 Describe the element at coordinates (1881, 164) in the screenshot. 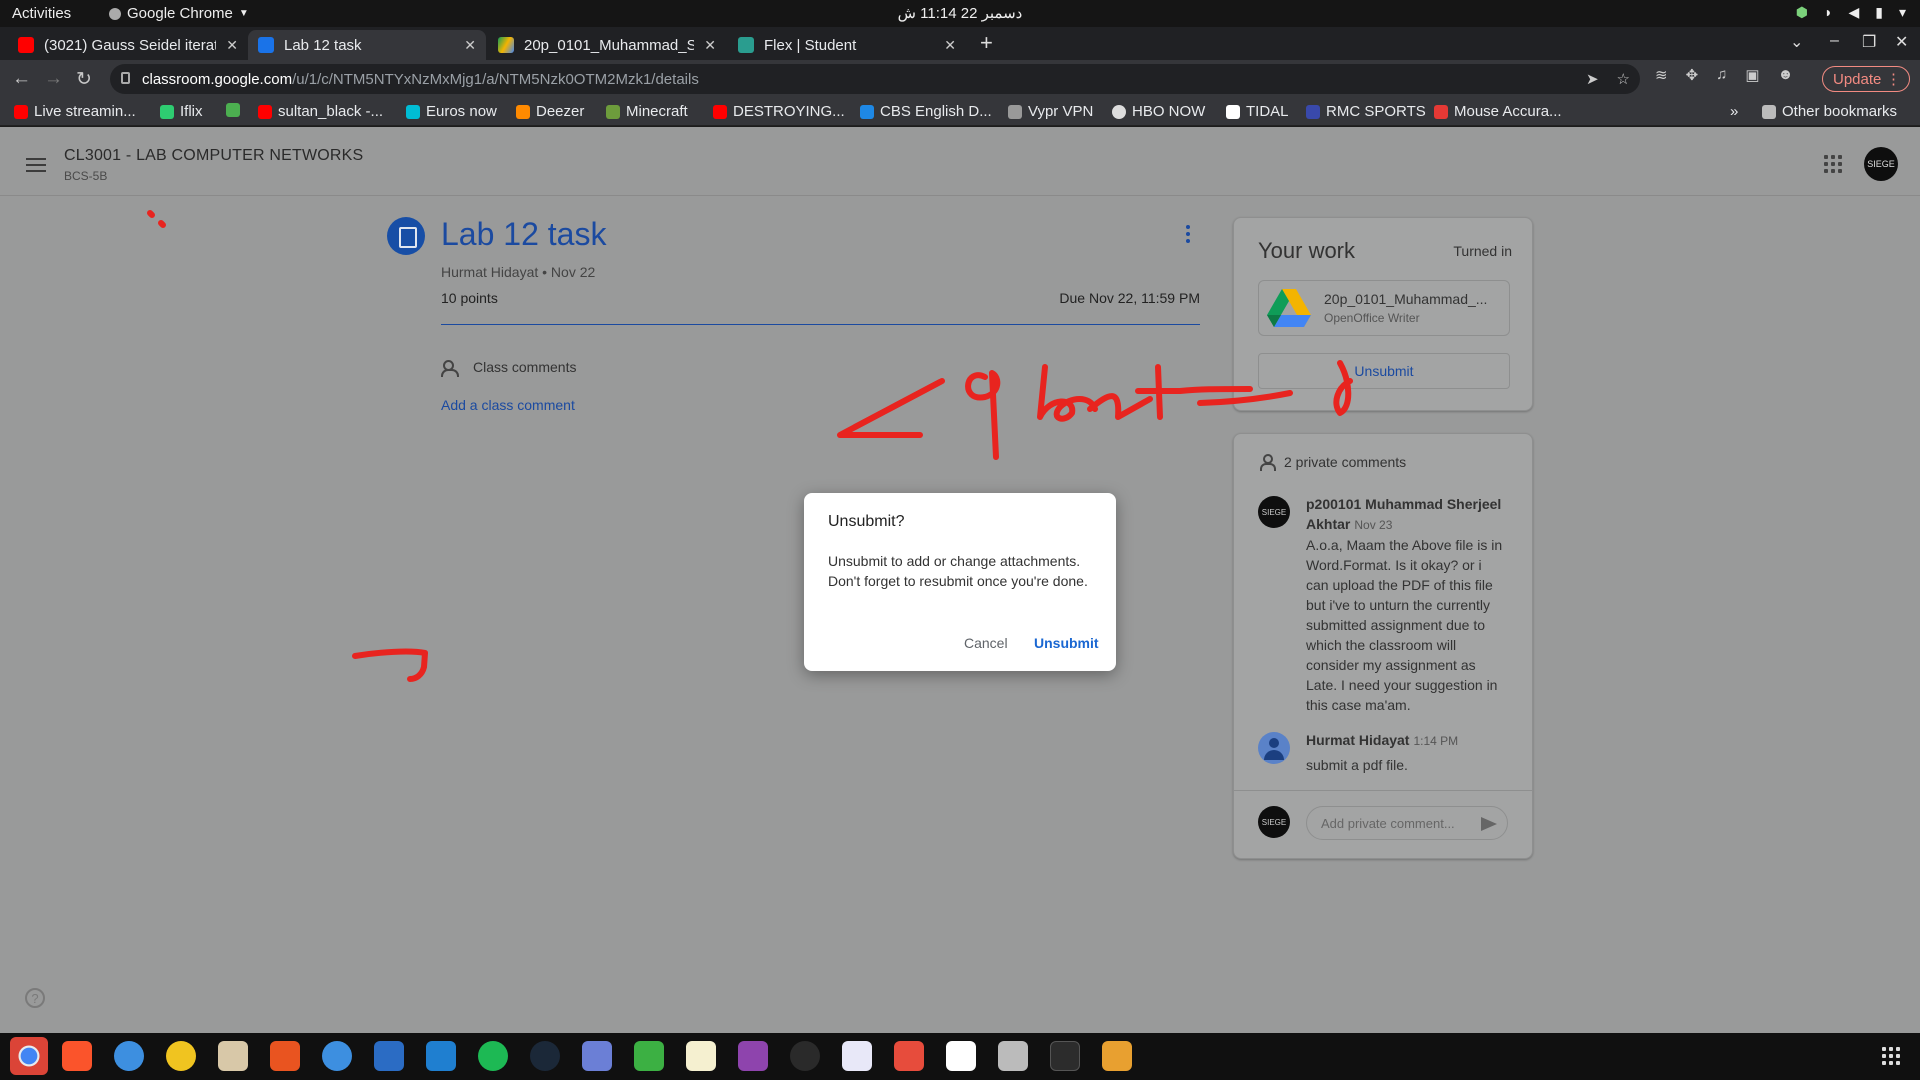

I see `avatar: SIEGE` at that location.